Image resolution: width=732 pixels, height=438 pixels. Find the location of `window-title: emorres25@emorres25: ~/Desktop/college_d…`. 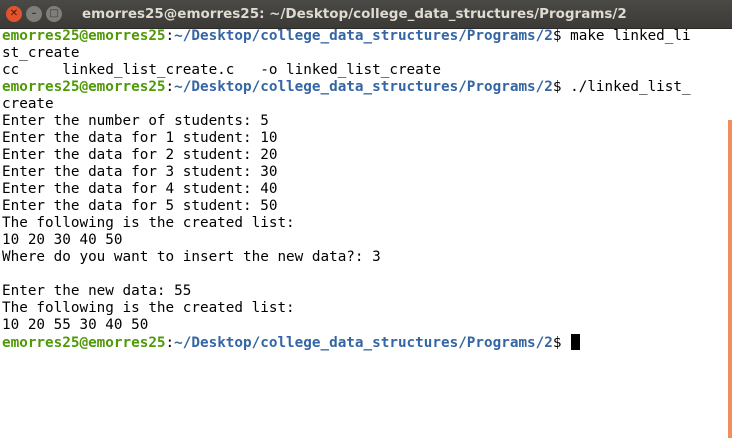

window-title: emorres25@emorres25: ~/Desktop/college_d… is located at coordinates (354, 14).